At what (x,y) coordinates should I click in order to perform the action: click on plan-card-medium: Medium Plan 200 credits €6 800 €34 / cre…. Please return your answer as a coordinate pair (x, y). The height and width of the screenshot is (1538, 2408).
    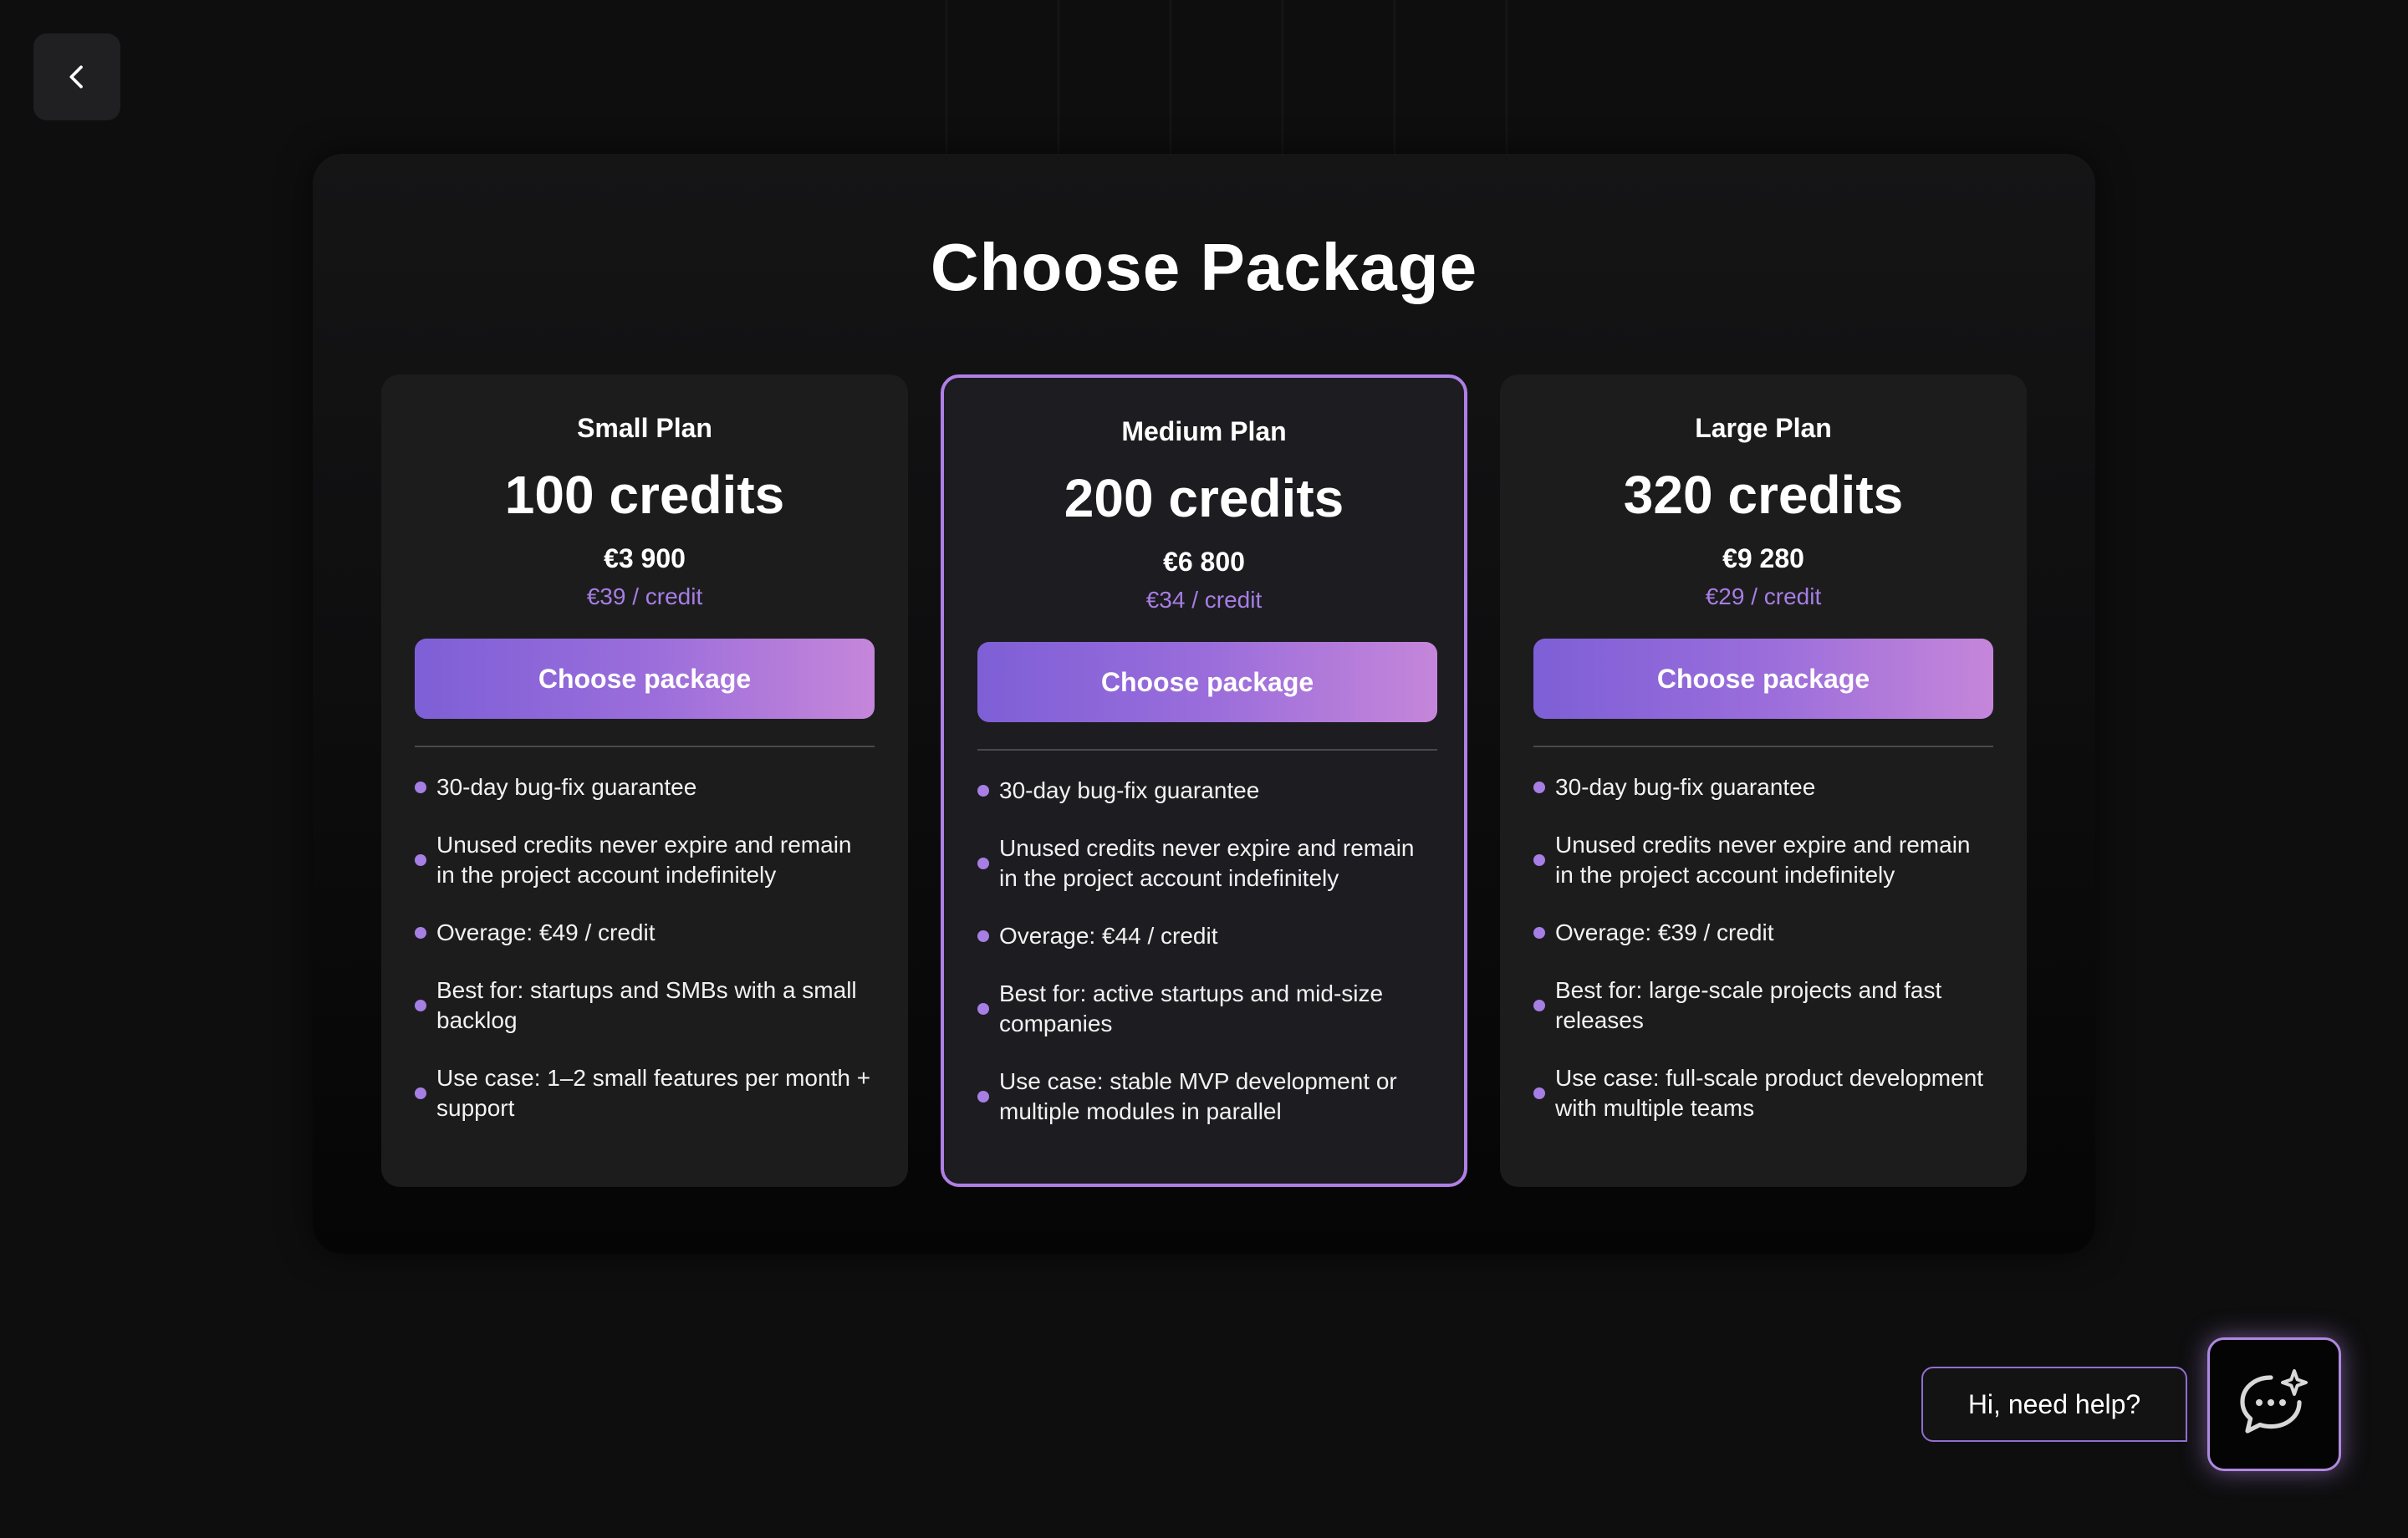
    Looking at the image, I should click on (1204, 781).